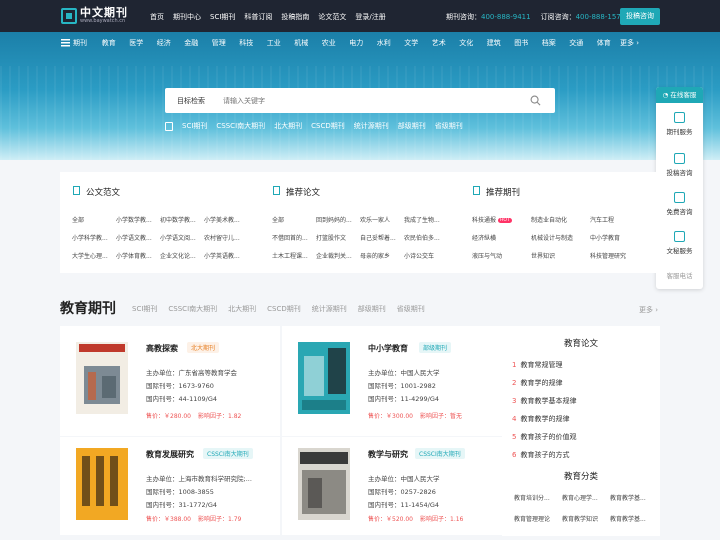  I want to click on list-item: 科技管理研究, so click(619, 255).